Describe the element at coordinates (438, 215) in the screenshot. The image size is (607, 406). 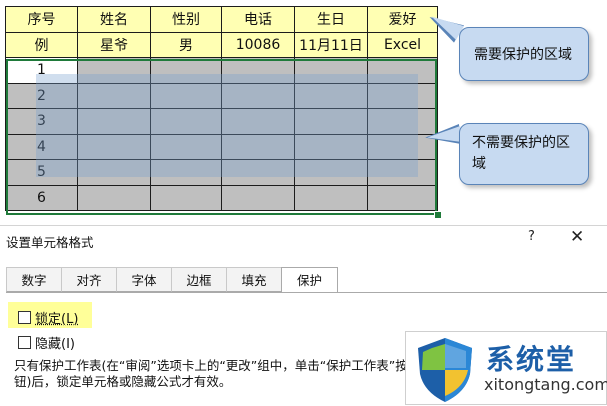
I see `fill-handle` at that location.